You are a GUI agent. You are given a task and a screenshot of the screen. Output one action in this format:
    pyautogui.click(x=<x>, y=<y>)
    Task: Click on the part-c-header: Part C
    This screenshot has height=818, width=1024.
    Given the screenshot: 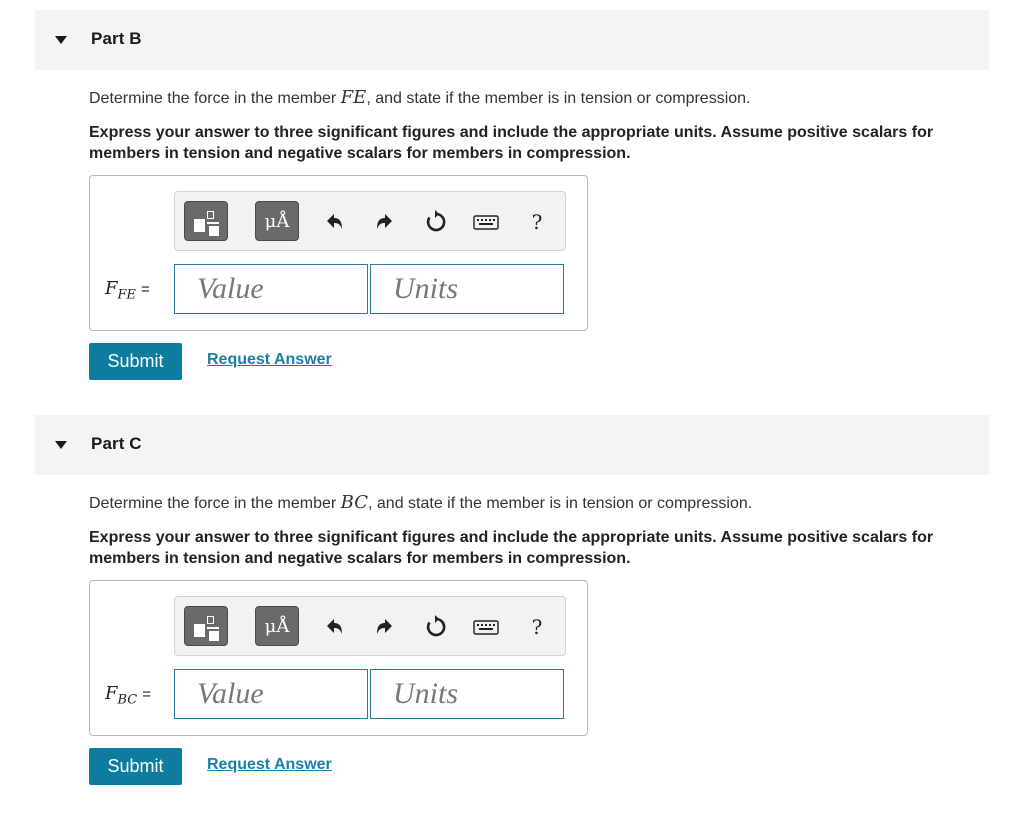 What is the action you would take?
    pyautogui.click(x=512, y=445)
    